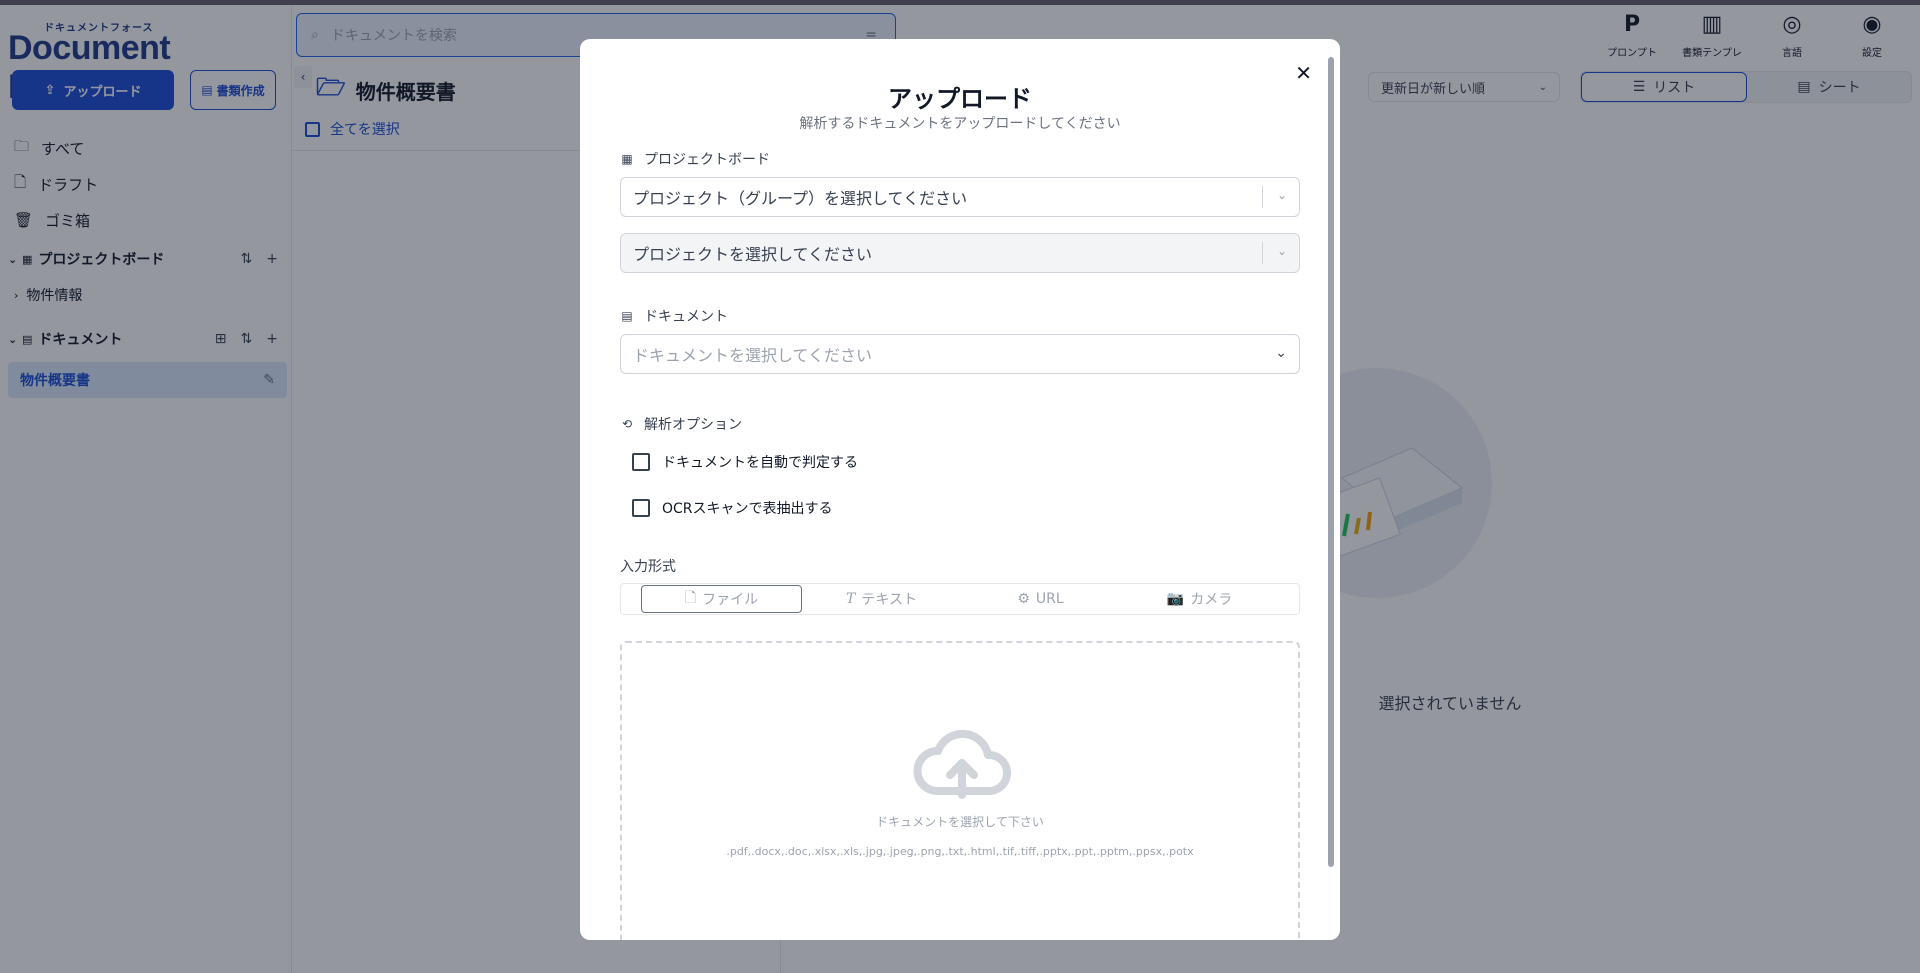 The width and height of the screenshot is (1920, 973). Describe the element at coordinates (1175, 599) in the screenshot. I see `camera-icon: 📷` at that location.